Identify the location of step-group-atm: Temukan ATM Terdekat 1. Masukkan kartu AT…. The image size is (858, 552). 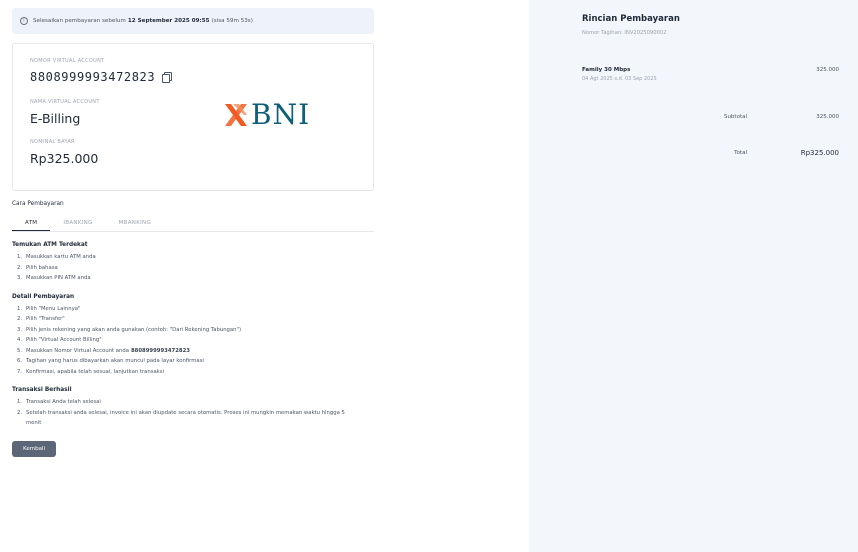
(193, 263).